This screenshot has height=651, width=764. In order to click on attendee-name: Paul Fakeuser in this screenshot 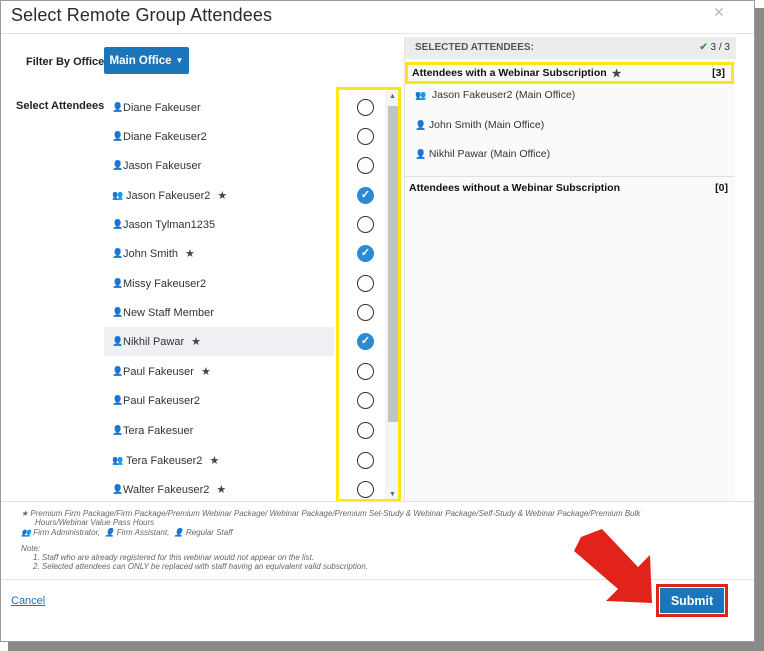, I will do `click(158, 371)`.